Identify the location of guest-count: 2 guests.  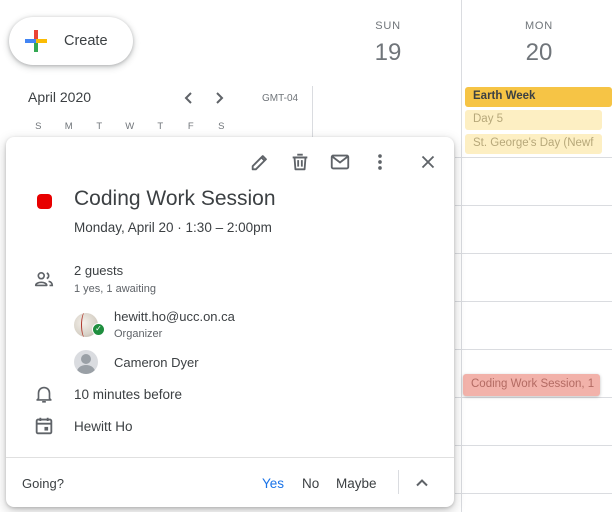
(99, 270).